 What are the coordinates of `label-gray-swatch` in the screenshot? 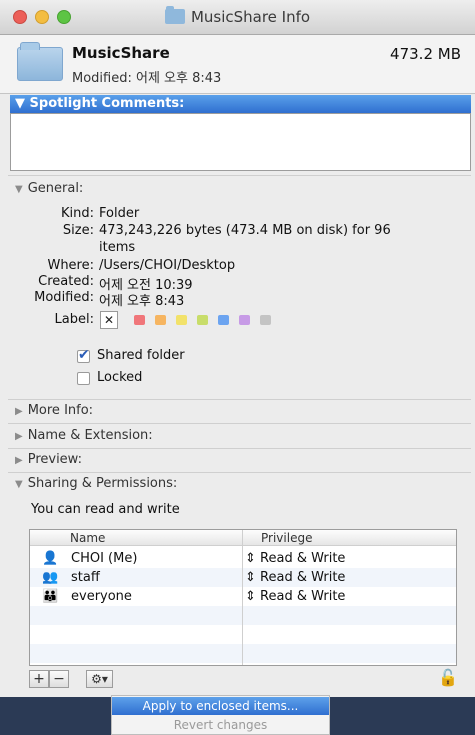 It's located at (265, 320).